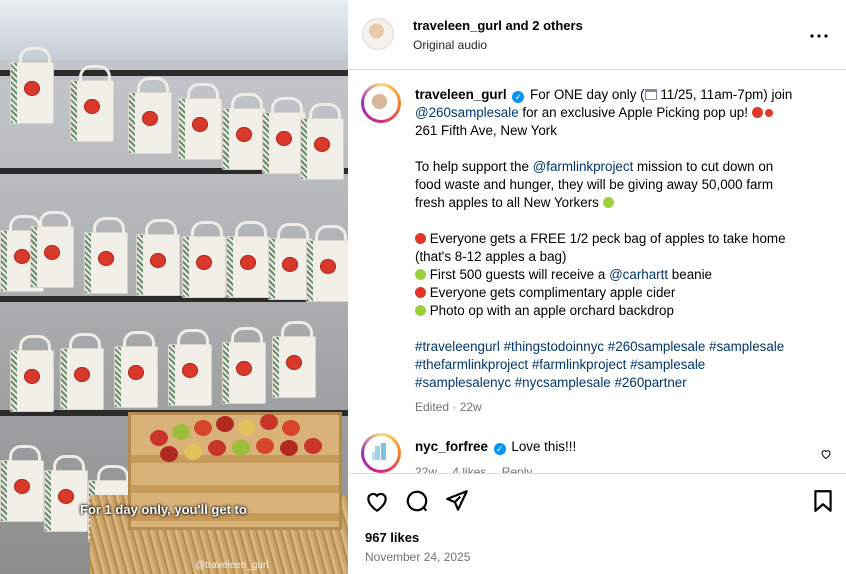  Describe the element at coordinates (392, 537) in the screenshot. I see `like-count: 967 likes` at that location.